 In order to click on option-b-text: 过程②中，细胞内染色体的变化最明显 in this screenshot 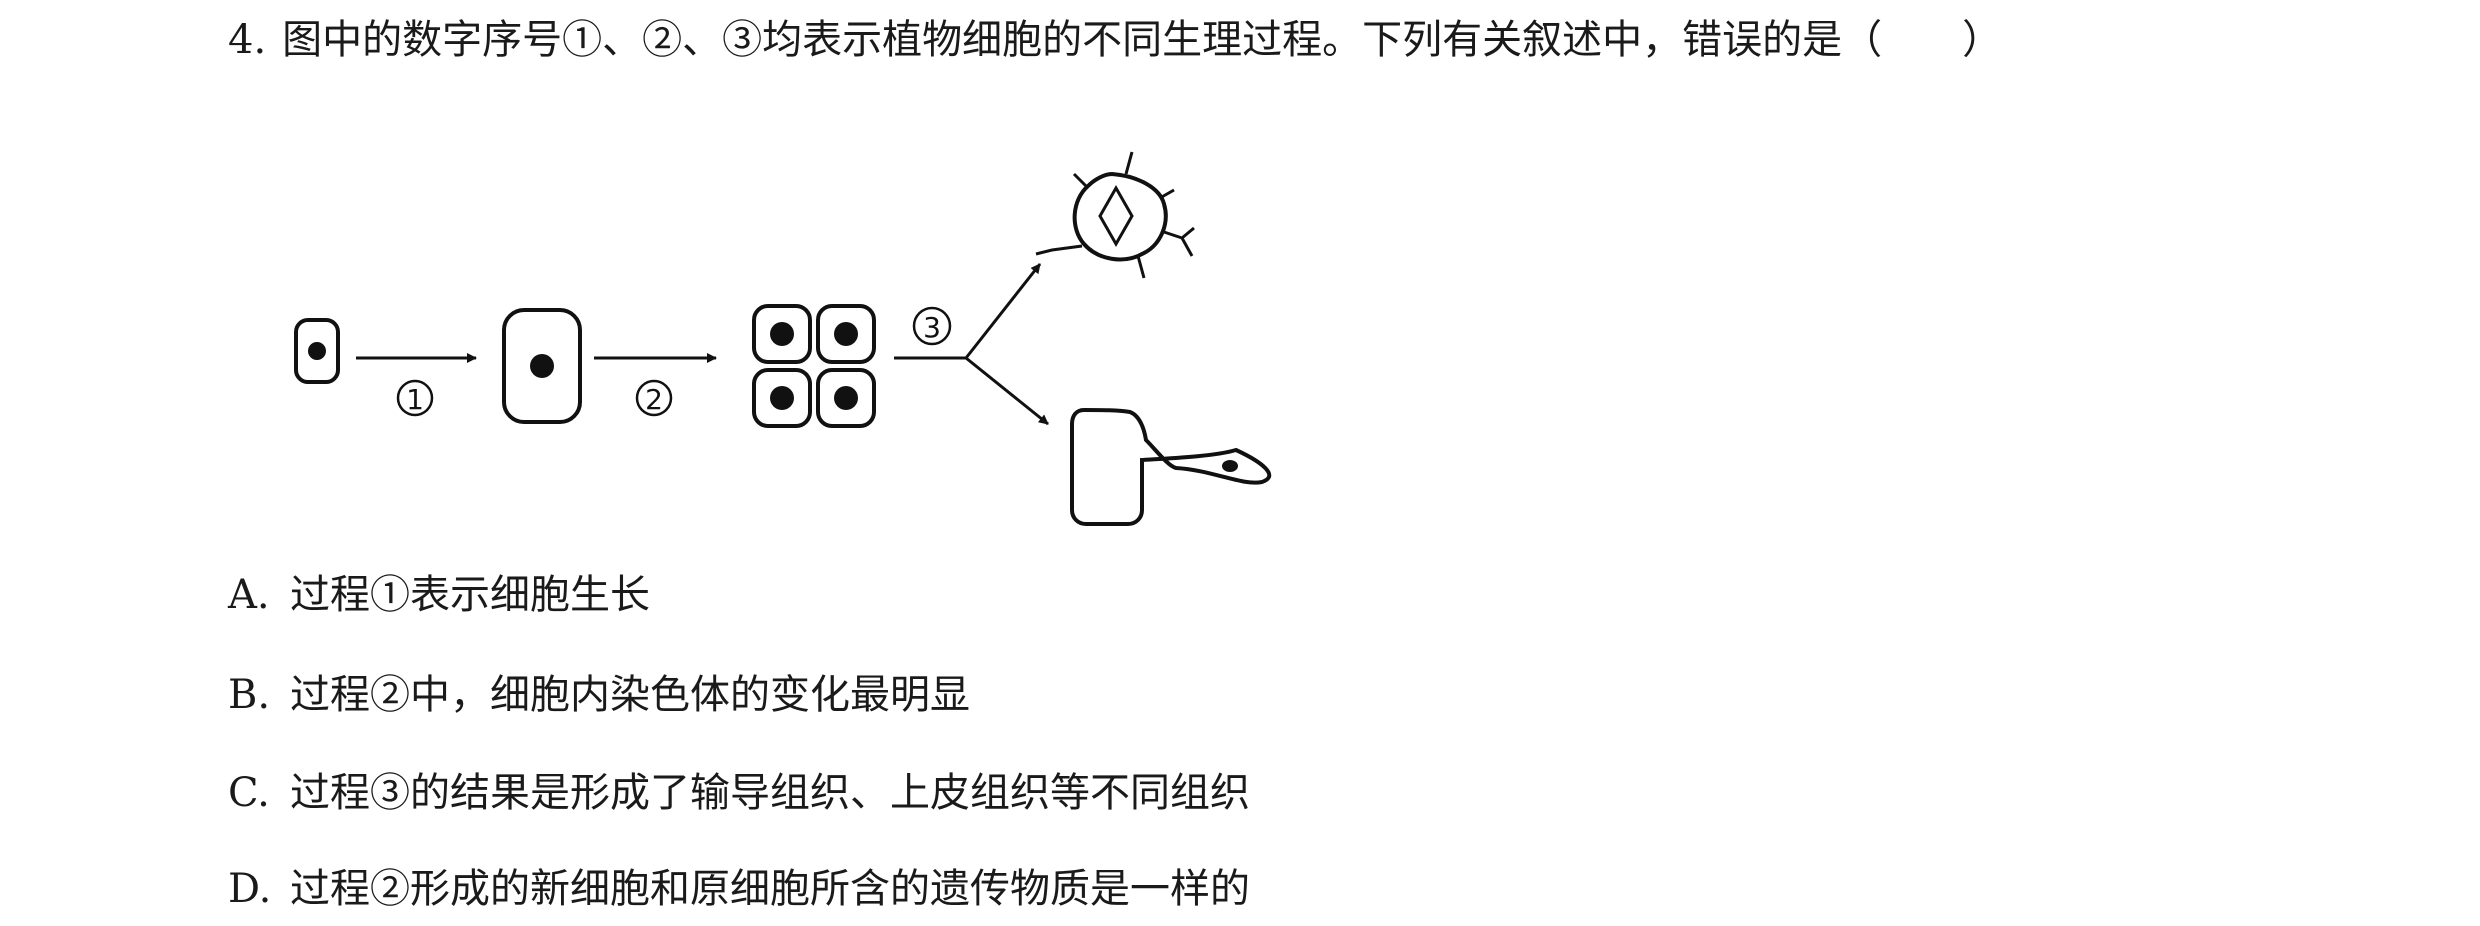, I will do `click(630, 695)`.